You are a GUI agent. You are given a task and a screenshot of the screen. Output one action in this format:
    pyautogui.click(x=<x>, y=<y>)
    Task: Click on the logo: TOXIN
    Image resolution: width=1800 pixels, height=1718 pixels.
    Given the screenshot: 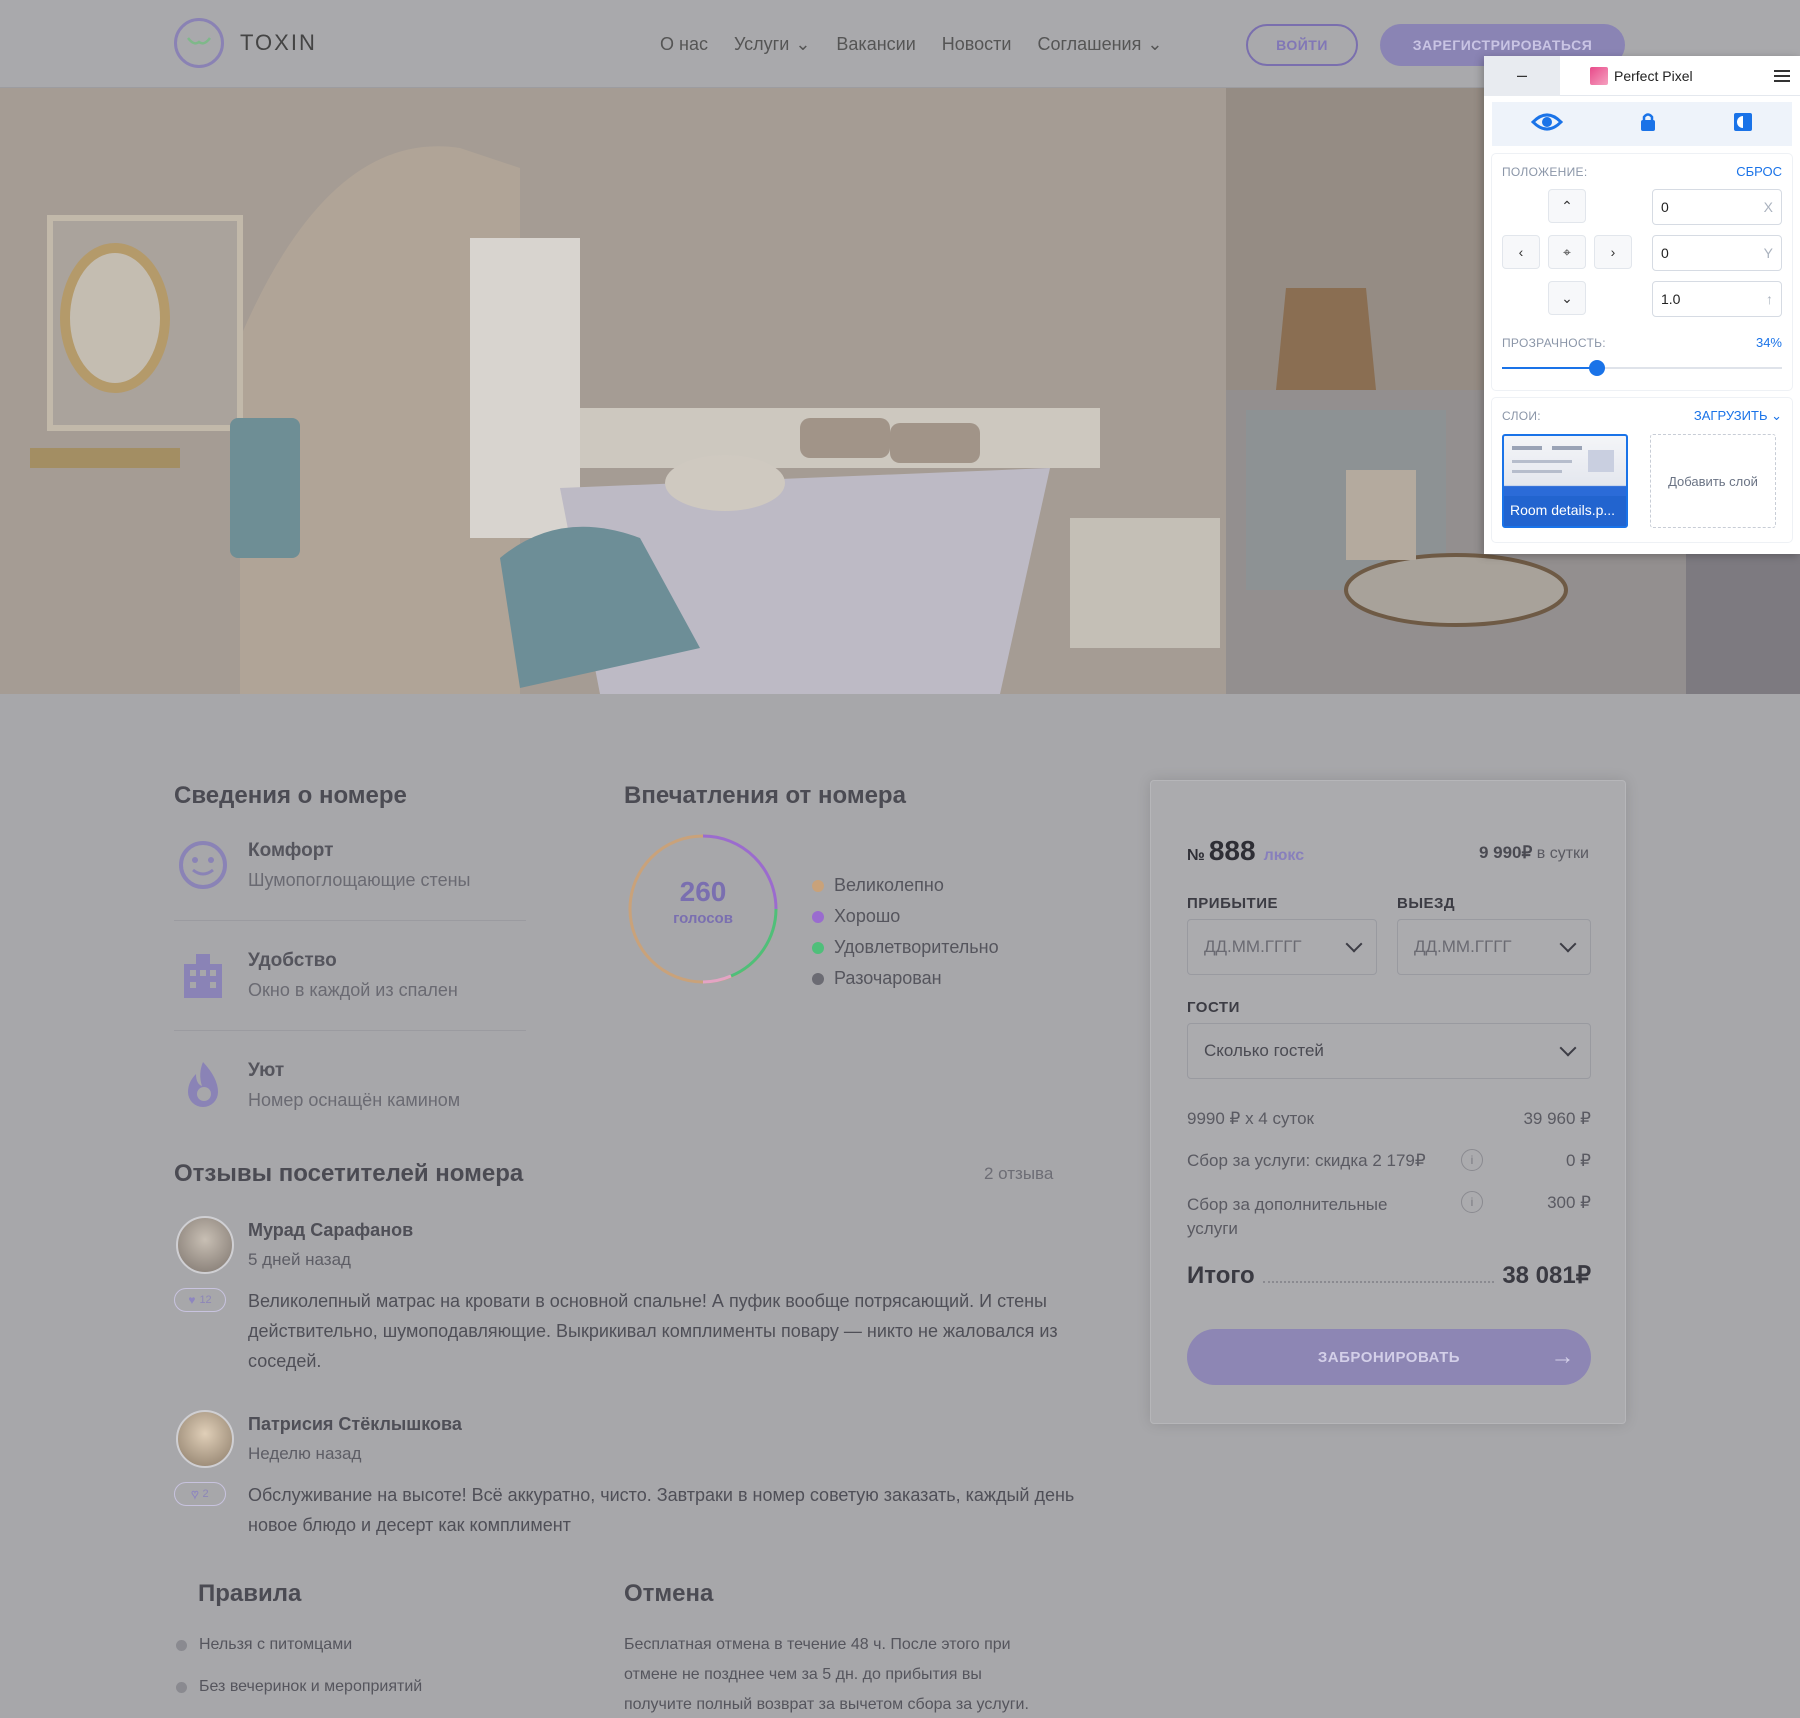 What is the action you would take?
    pyautogui.click(x=245, y=43)
    